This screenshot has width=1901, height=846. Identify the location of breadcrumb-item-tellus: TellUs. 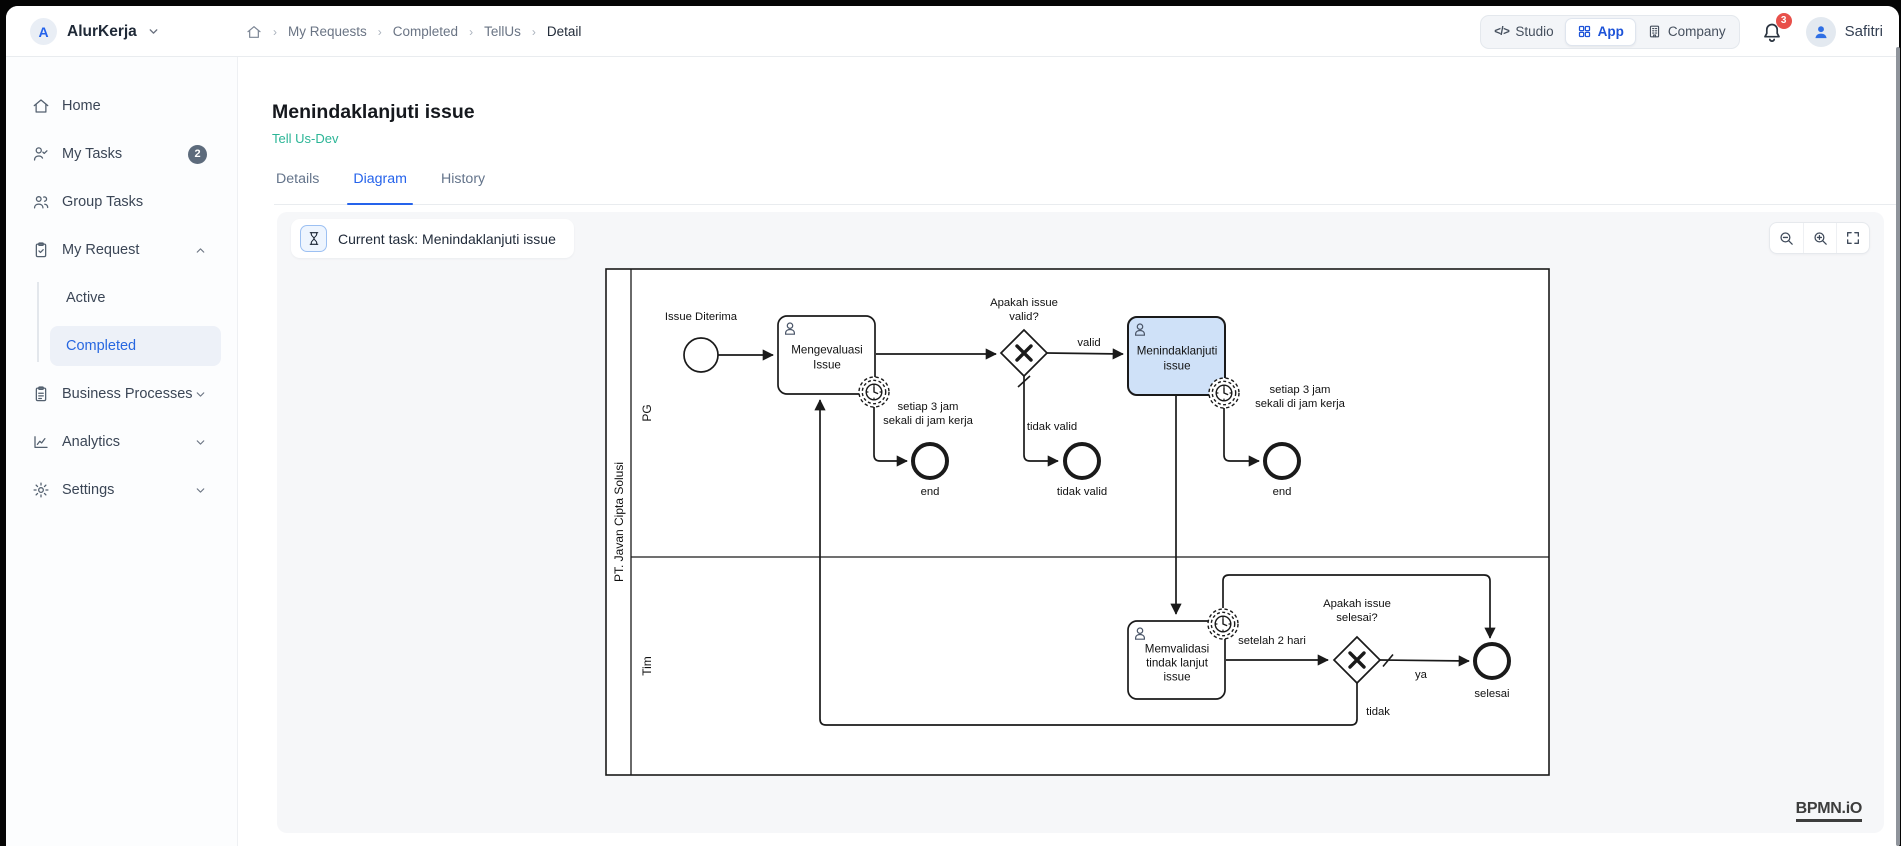
(502, 31).